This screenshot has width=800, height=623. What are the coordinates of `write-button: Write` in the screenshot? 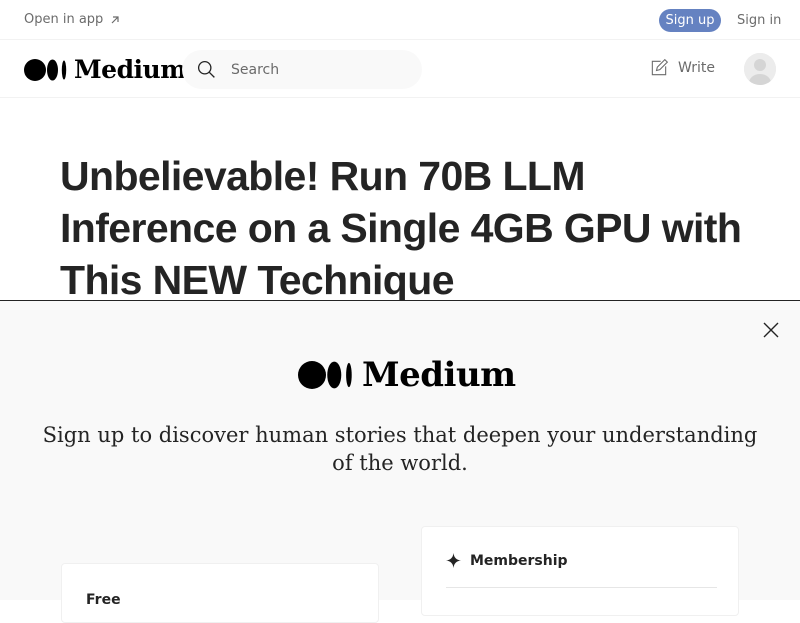 It's located at (682, 68).